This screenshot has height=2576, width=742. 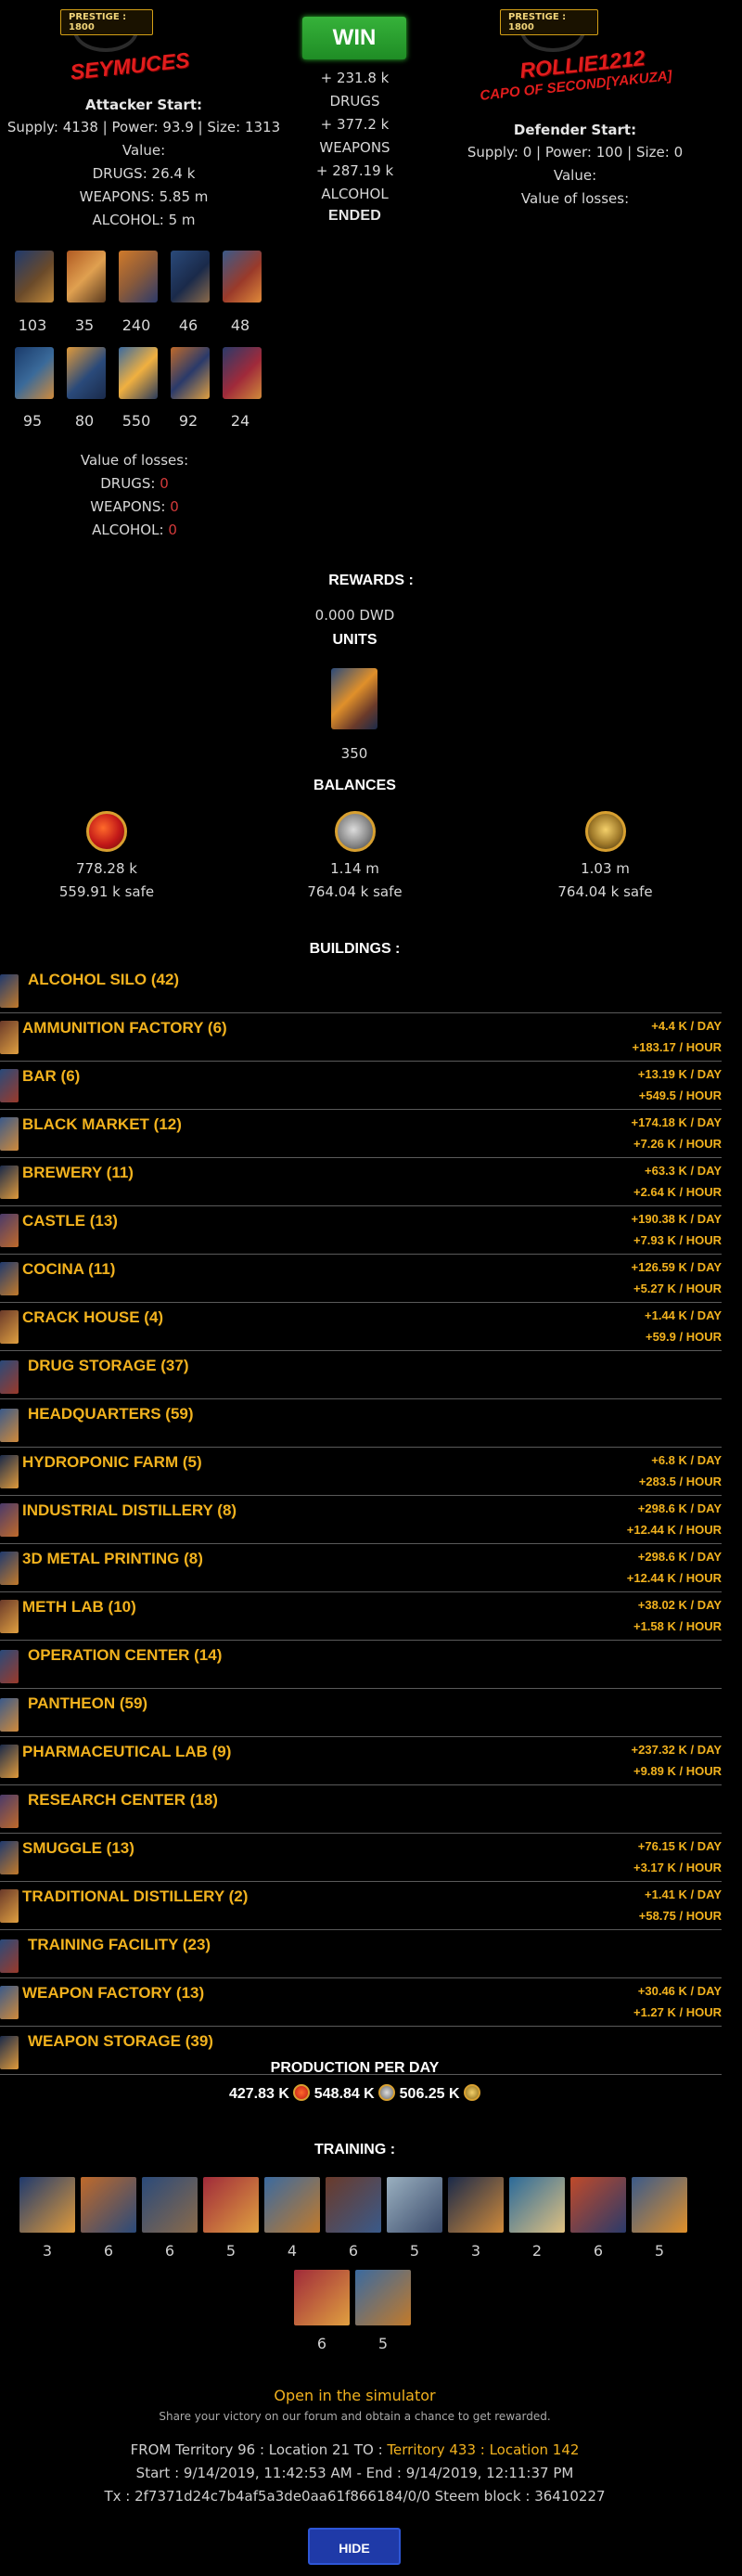 What do you see at coordinates (680, 1916) in the screenshot?
I see `production-per-hour: +58.75 / HOUR` at bounding box center [680, 1916].